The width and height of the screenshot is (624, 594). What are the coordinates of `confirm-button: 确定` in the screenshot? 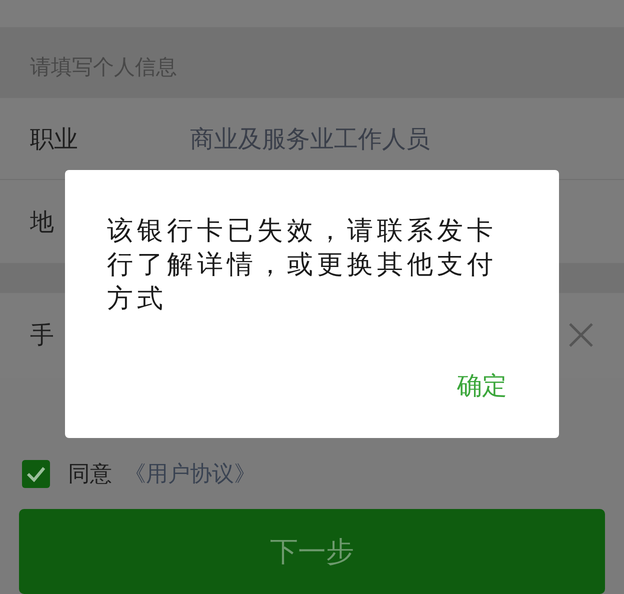 It's located at (482, 385).